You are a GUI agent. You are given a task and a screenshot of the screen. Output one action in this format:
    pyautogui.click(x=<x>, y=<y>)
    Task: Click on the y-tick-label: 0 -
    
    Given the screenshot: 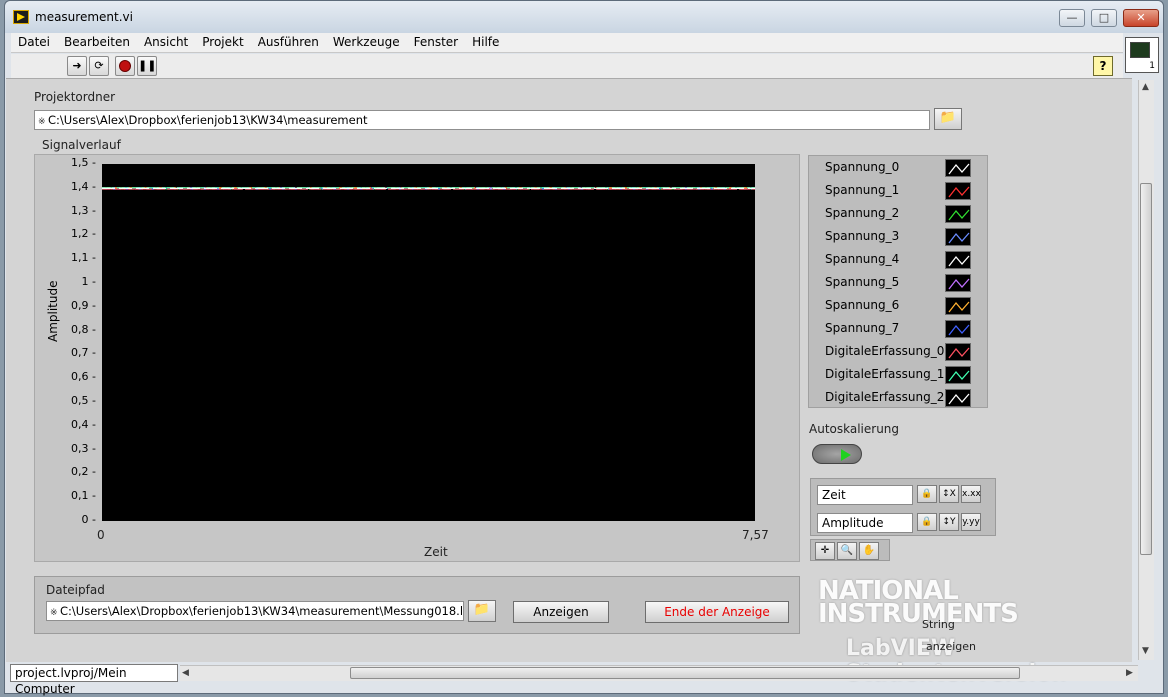 What is the action you would take?
    pyautogui.click(x=88, y=519)
    